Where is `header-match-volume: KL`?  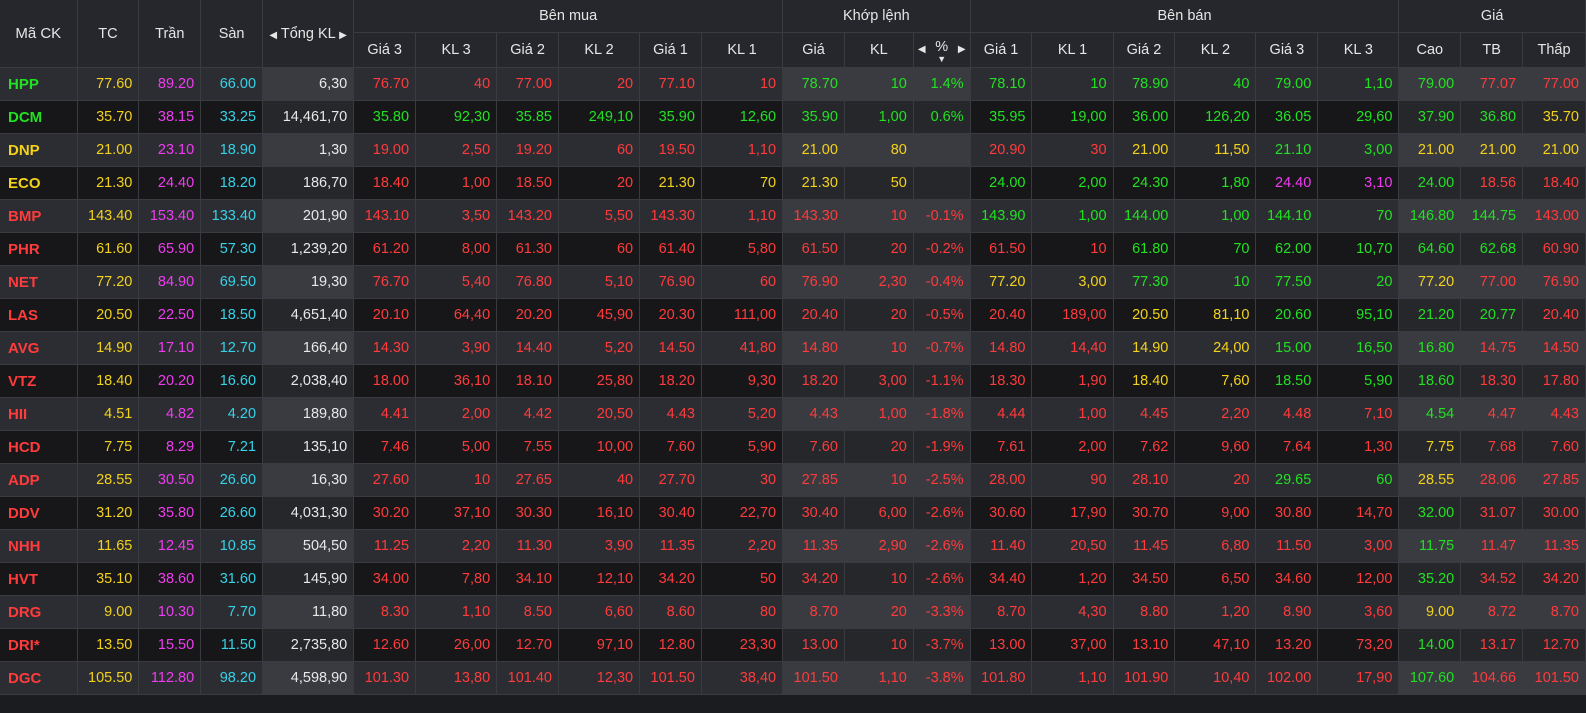 header-match-volume: KL is located at coordinates (879, 50).